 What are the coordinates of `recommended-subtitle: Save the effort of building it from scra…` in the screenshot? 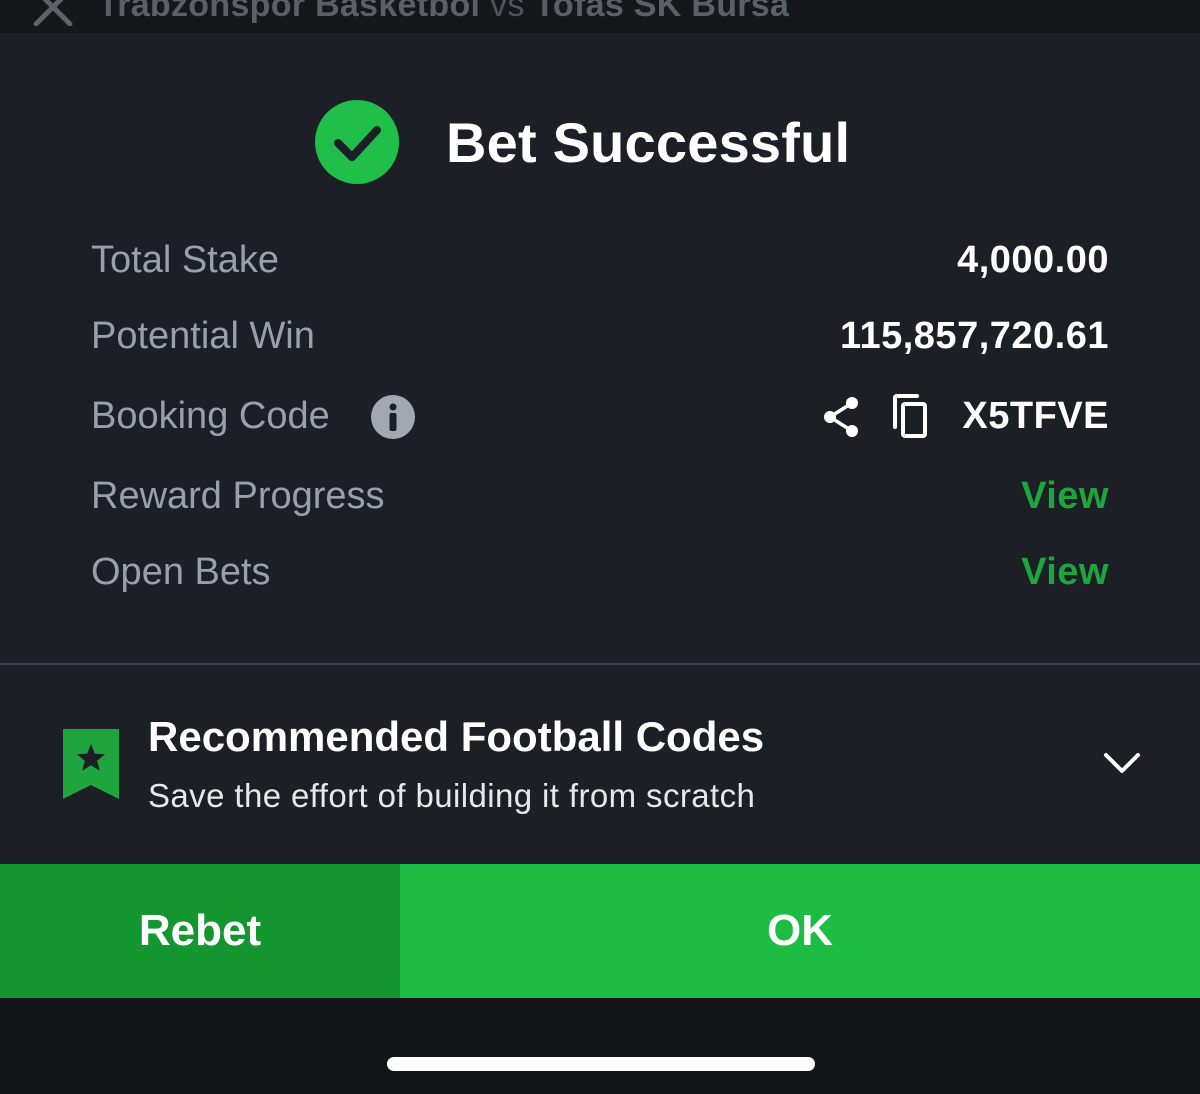 It's located at (452, 795).